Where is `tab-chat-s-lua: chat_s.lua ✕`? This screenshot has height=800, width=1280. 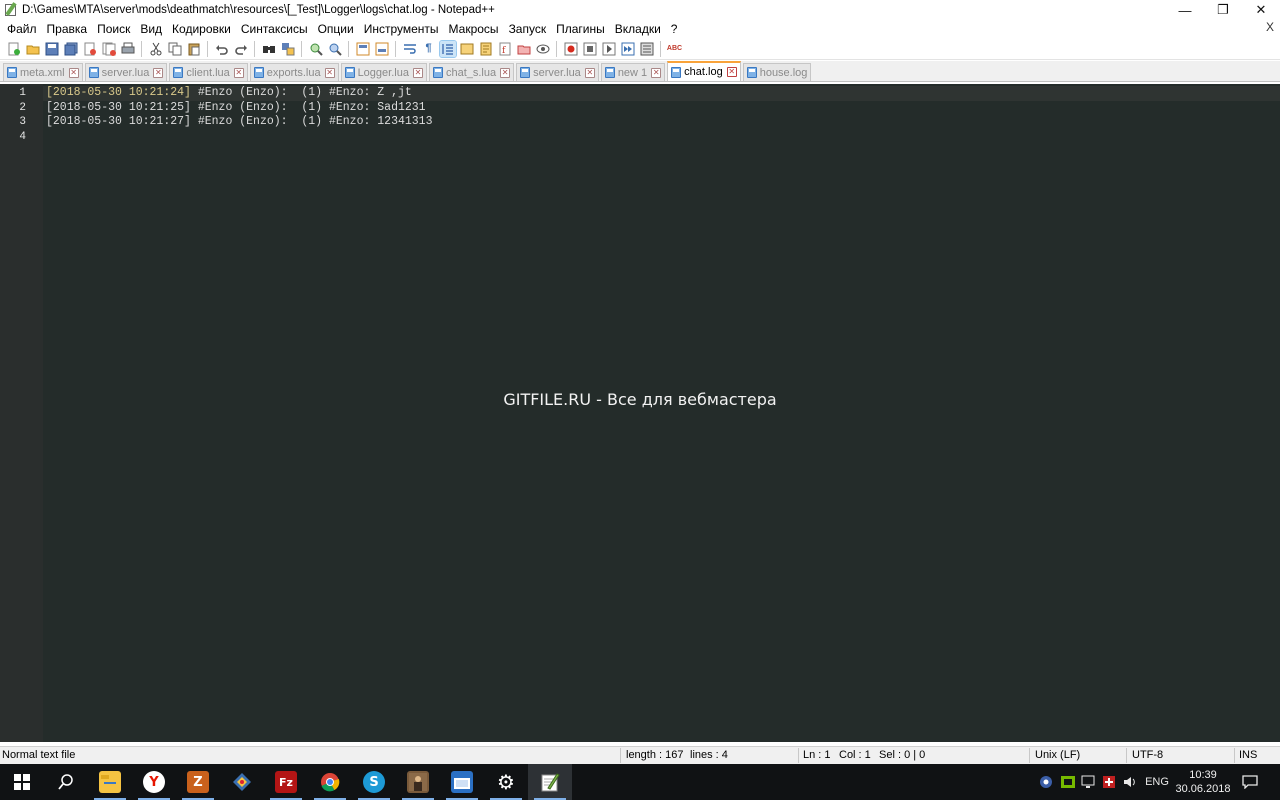 tab-chat-s-lua: chat_s.lua ✕ is located at coordinates (471, 72).